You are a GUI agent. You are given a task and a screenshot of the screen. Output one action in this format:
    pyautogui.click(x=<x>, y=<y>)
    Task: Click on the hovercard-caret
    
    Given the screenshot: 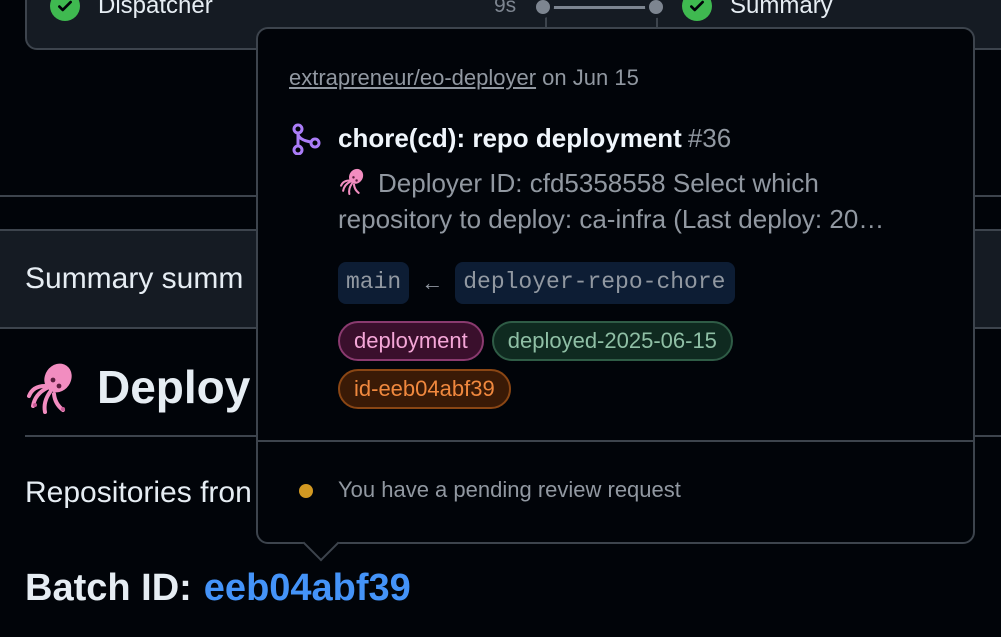 What is the action you would take?
    pyautogui.click(x=321, y=543)
    